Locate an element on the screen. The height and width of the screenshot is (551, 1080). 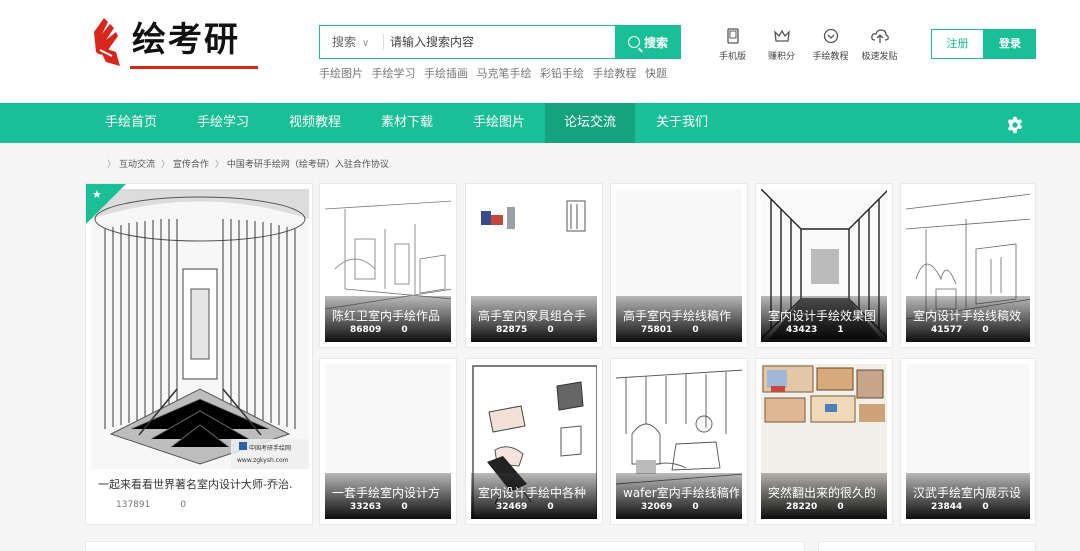
view-count: 75801 is located at coordinates (657, 330).